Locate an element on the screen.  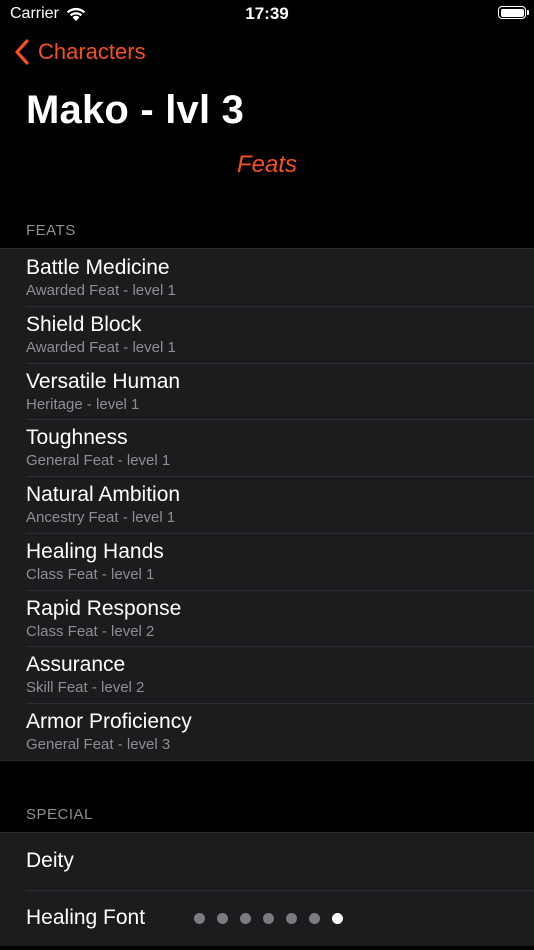
page-indicator is located at coordinates (268, 918).